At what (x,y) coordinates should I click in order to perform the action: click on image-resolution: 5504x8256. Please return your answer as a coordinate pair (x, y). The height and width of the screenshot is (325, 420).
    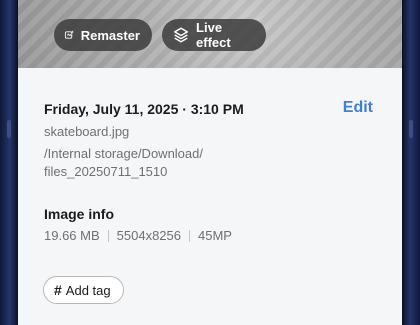
    Looking at the image, I should click on (148, 235).